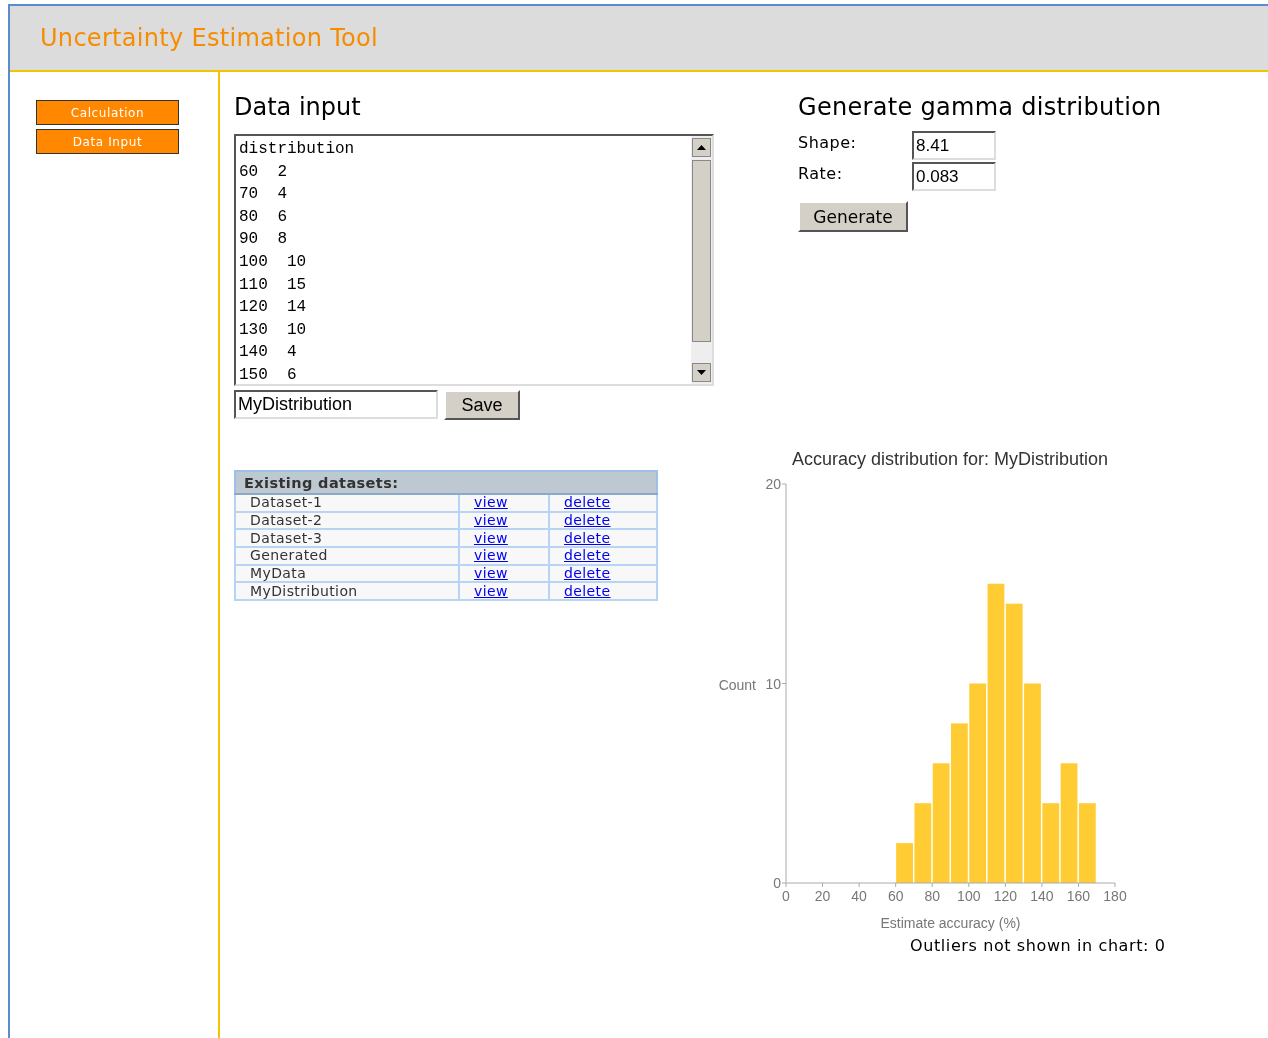  I want to click on data-line: 70 4, so click(263, 195).